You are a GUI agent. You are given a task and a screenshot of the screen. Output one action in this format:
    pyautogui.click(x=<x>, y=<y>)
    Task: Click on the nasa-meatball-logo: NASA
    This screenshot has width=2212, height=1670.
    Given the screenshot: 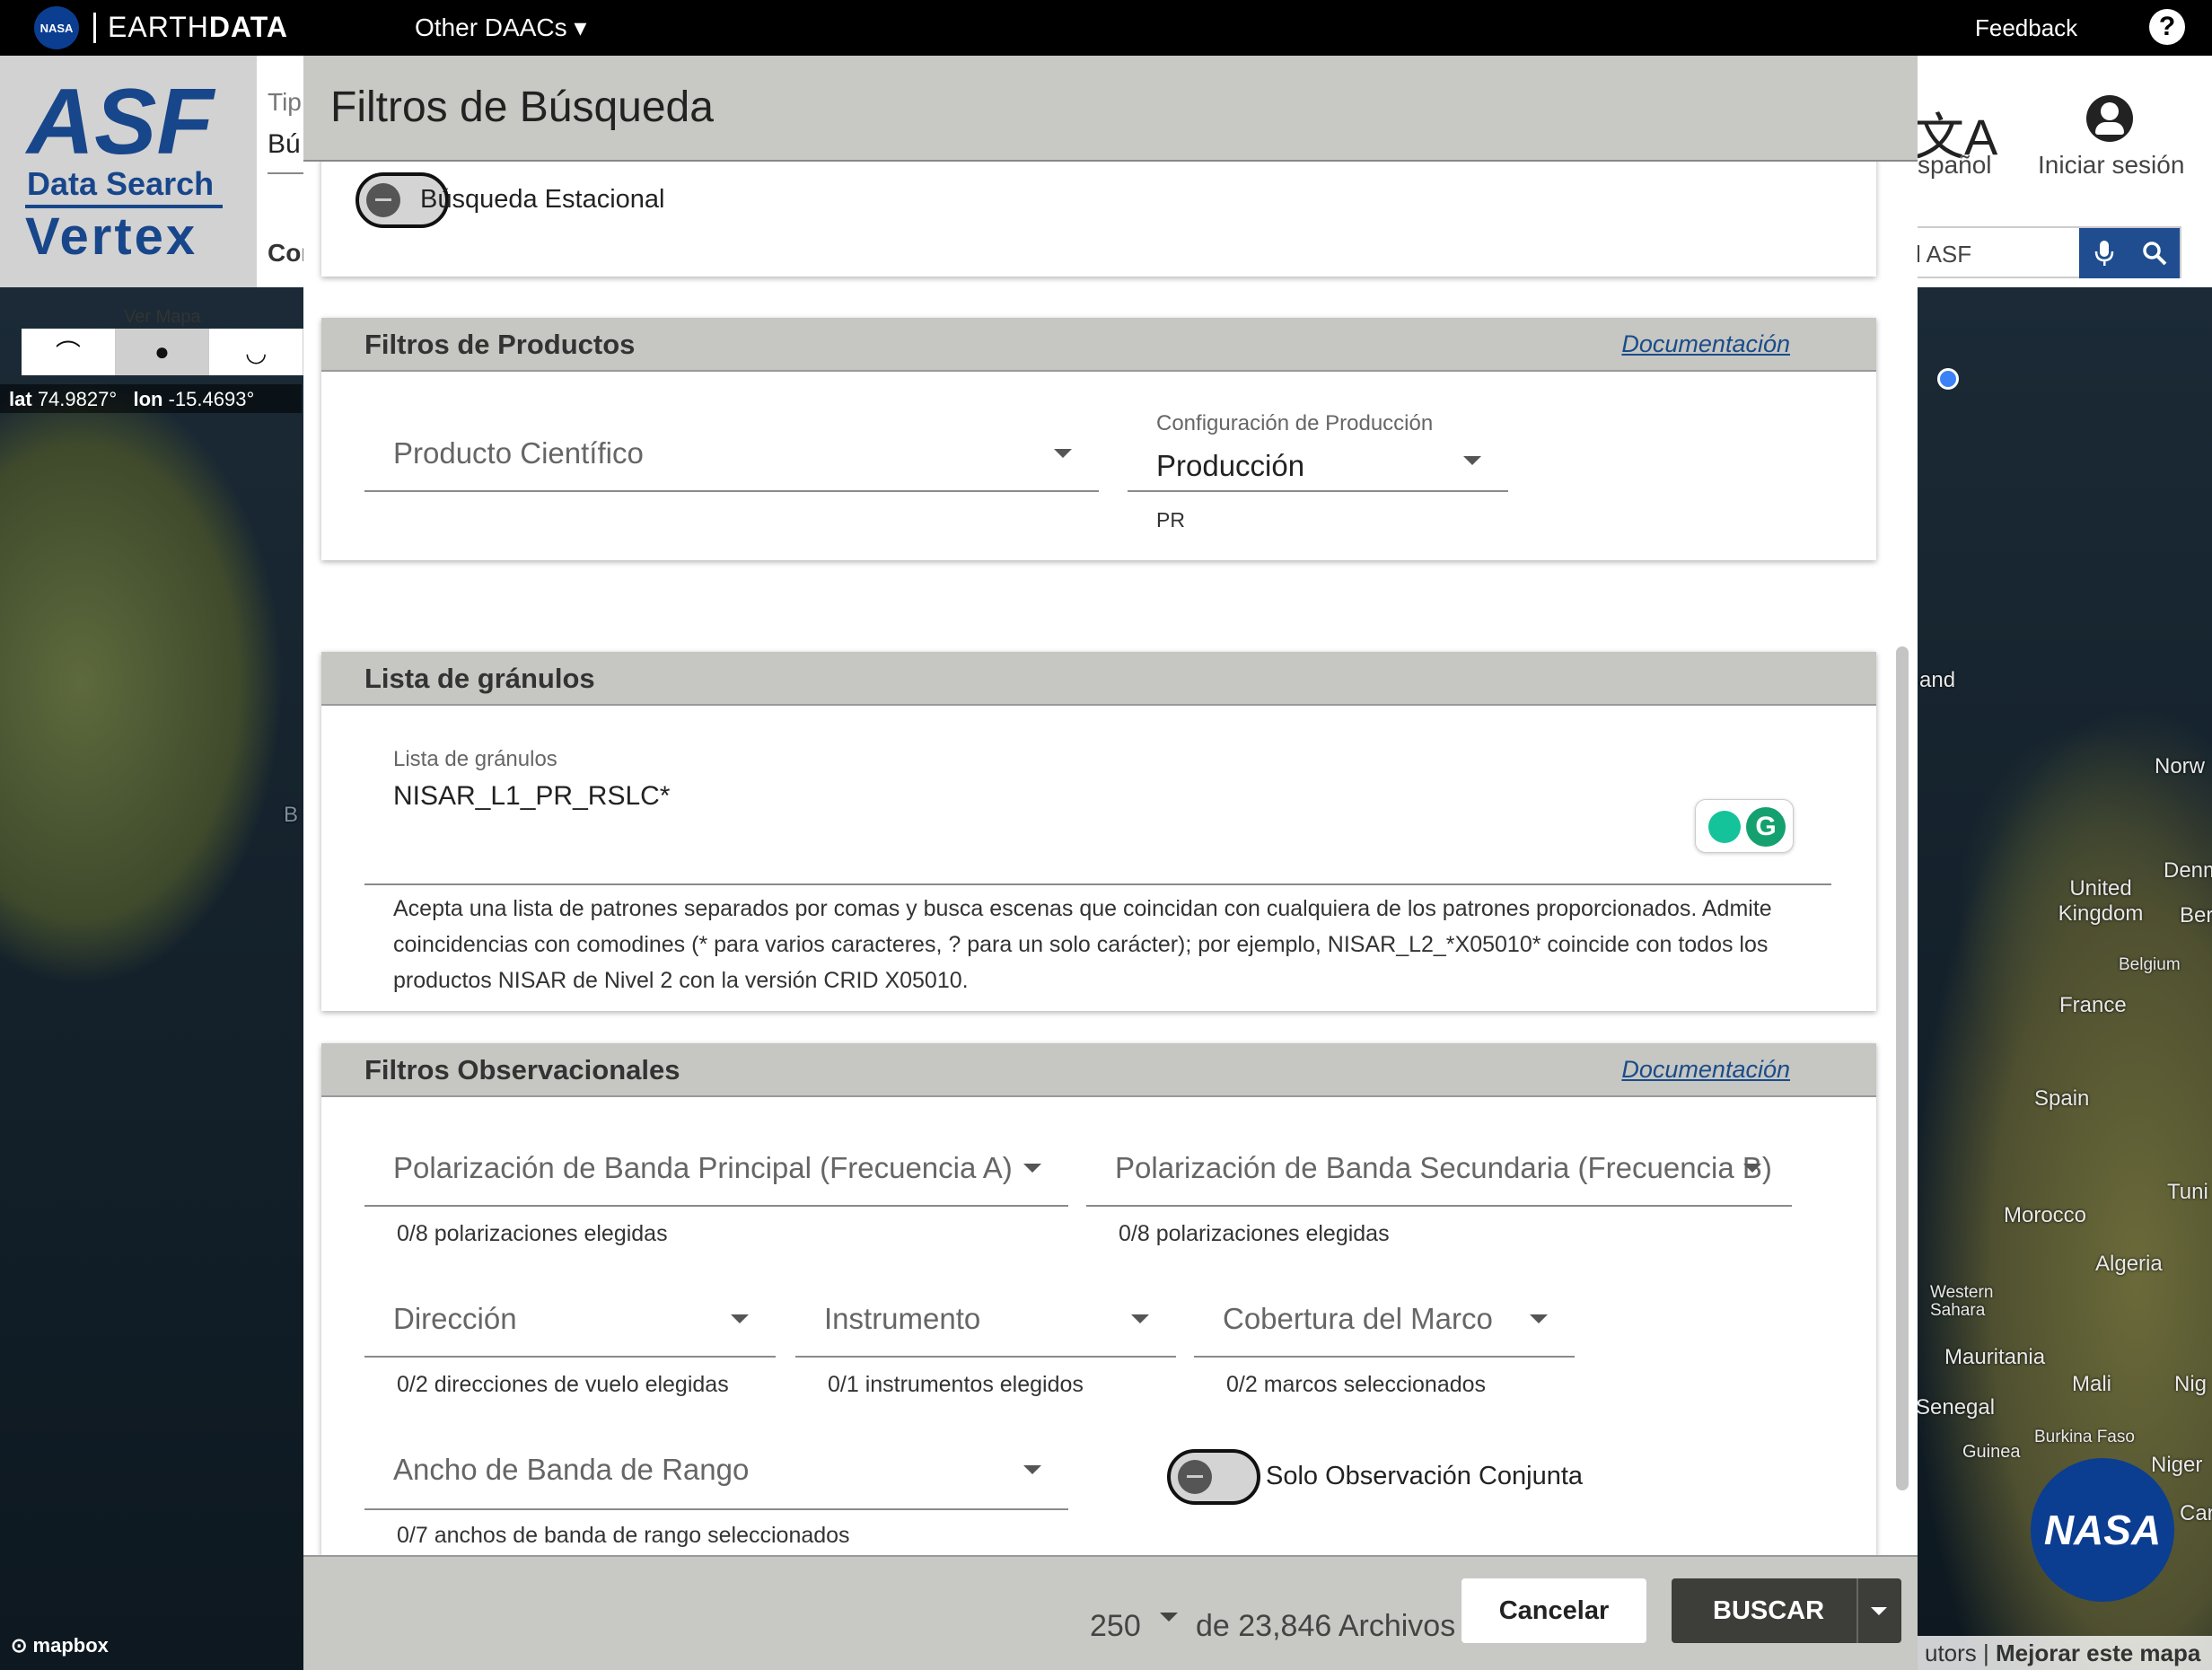 What is the action you would take?
    pyautogui.click(x=2102, y=1530)
    